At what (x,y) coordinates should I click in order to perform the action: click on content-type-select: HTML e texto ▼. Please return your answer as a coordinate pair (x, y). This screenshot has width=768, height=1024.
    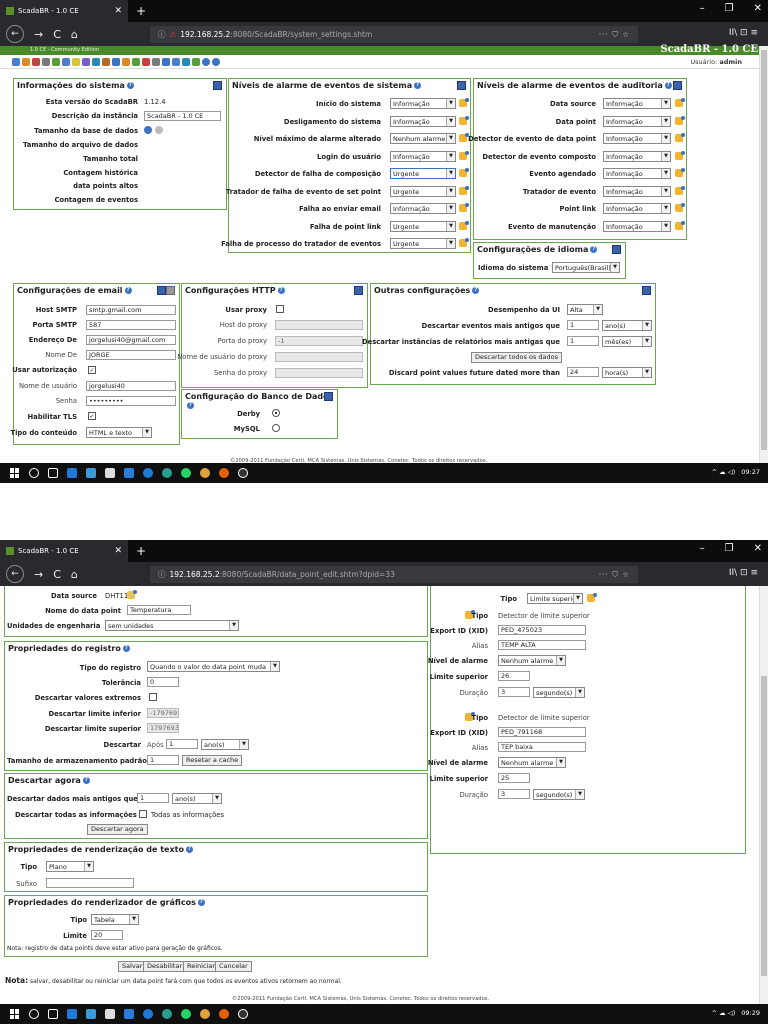
    Looking at the image, I should click on (119, 432).